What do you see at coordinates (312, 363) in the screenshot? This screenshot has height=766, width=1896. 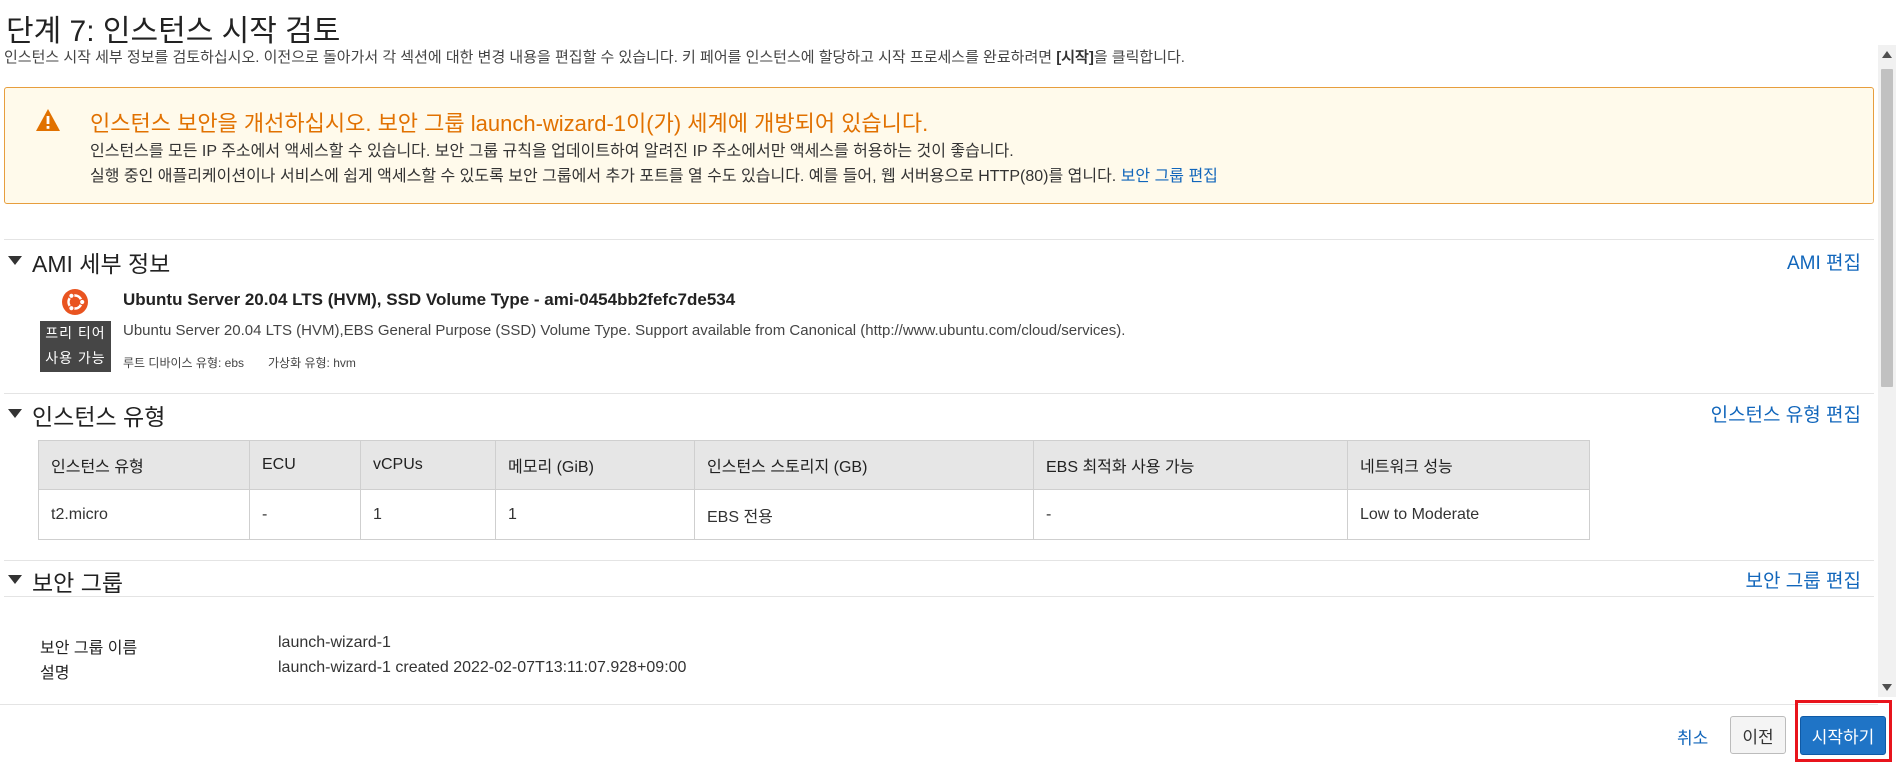 I see `ami-virtualization: 가상화 유형: hvm` at bounding box center [312, 363].